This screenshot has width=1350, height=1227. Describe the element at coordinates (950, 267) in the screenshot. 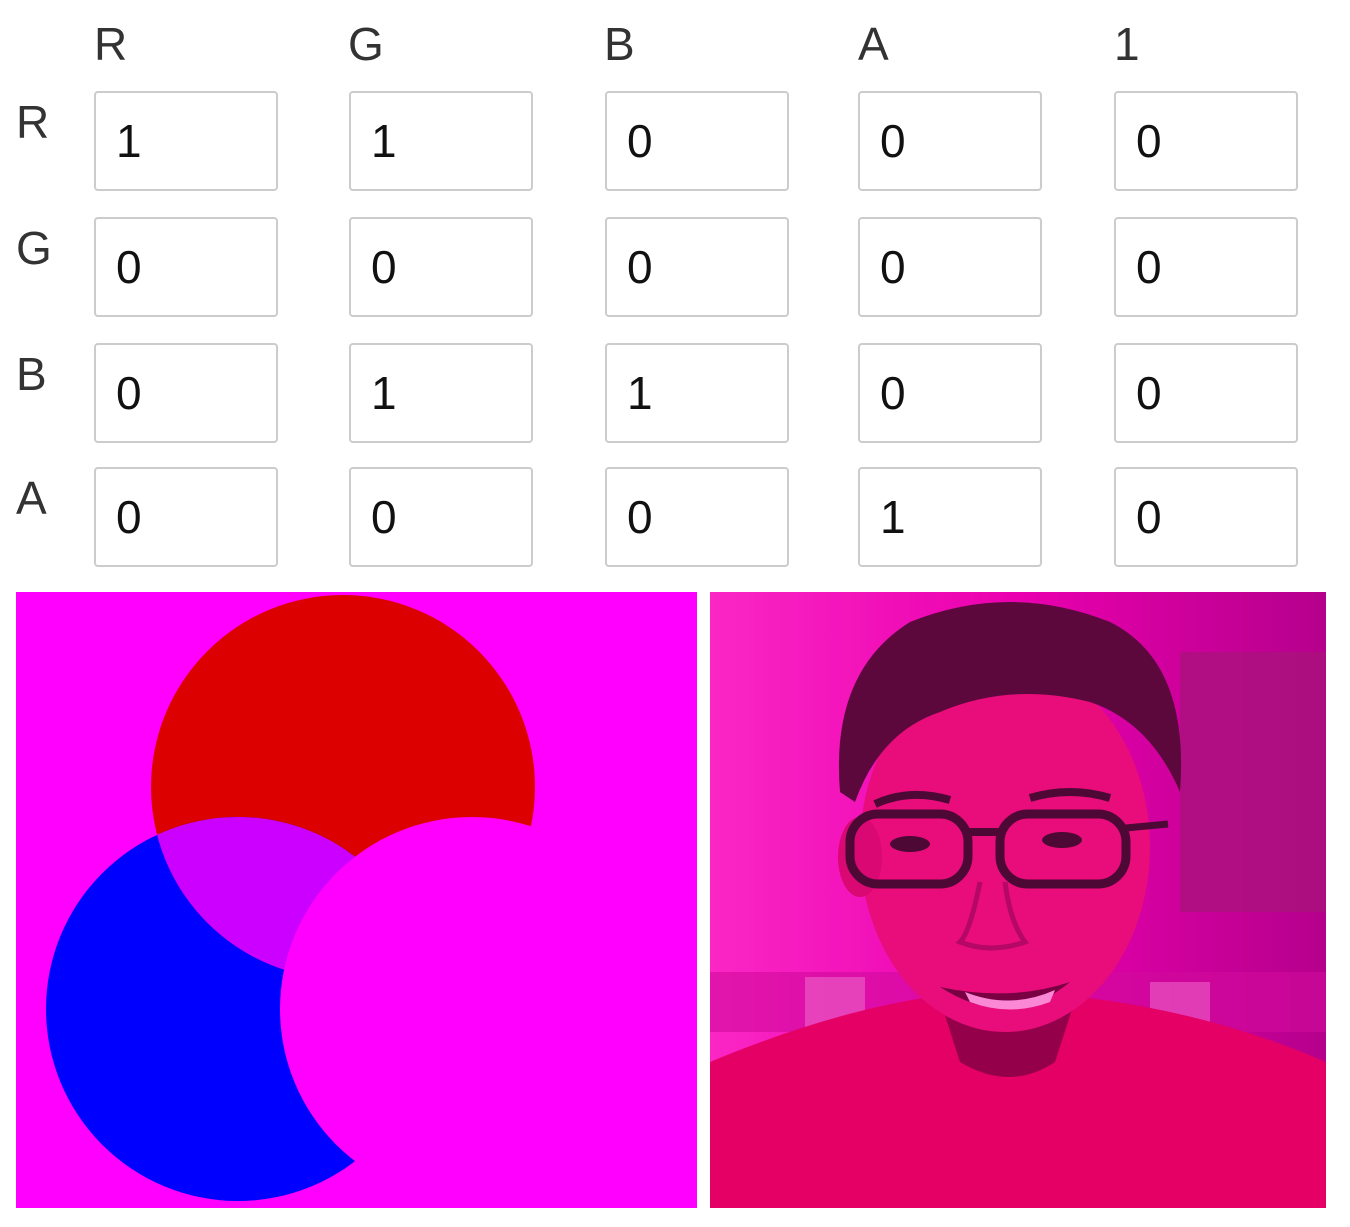

I see `matrix-cell-g-a` at that location.